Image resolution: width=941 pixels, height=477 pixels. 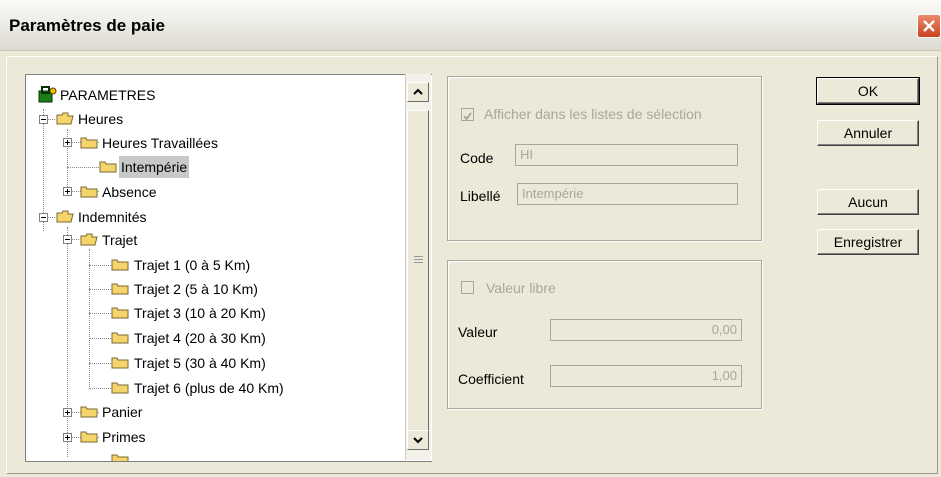 What do you see at coordinates (868, 202) in the screenshot?
I see `none-button: Aucun` at bounding box center [868, 202].